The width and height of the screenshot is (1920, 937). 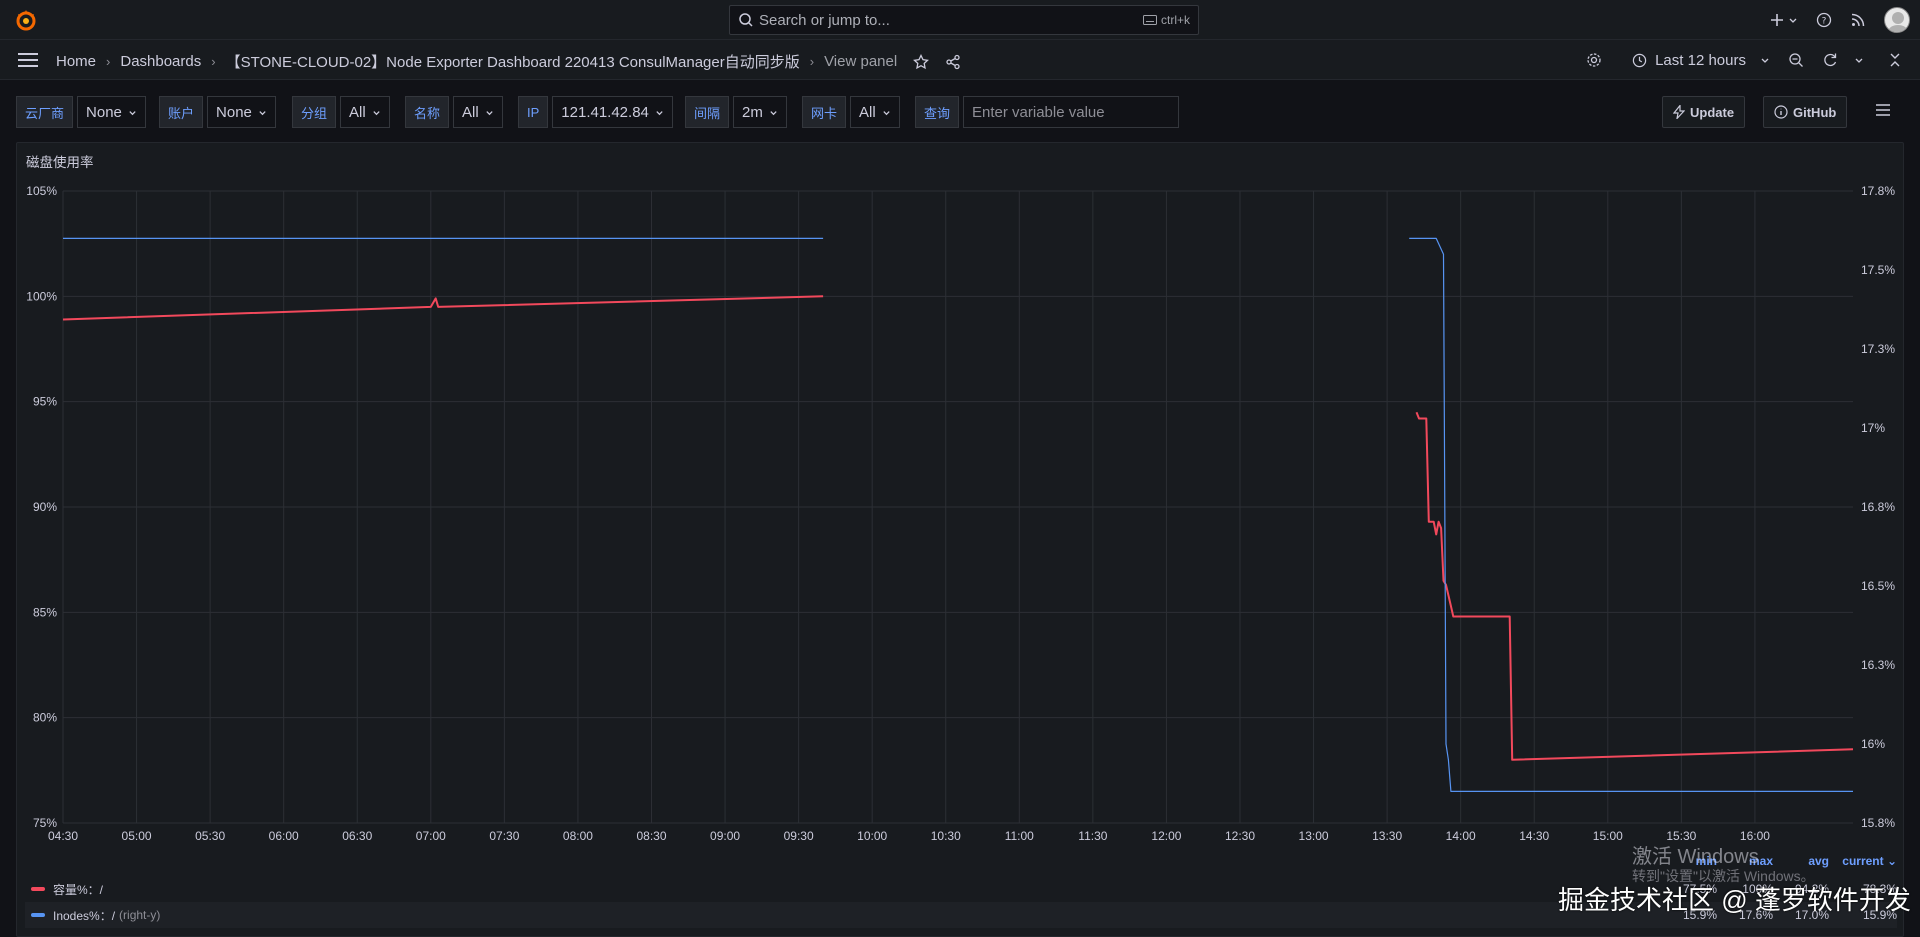 I want to click on search-shortcut: ctrl+k, so click(x=1166, y=20).